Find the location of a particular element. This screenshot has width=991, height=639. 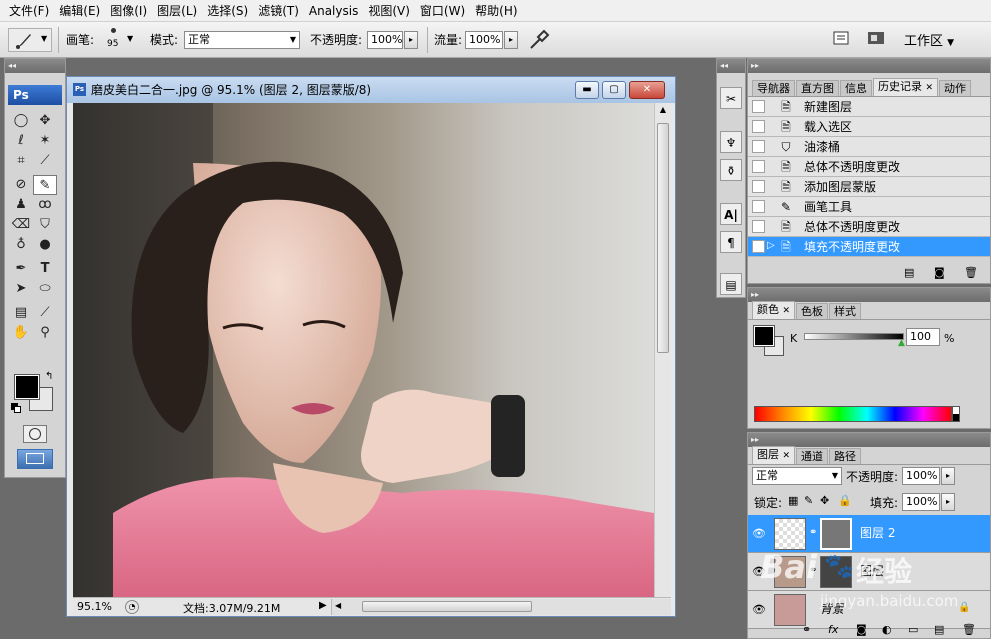

tab-color: 颜色 ✕ is located at coordinates (774, 310).